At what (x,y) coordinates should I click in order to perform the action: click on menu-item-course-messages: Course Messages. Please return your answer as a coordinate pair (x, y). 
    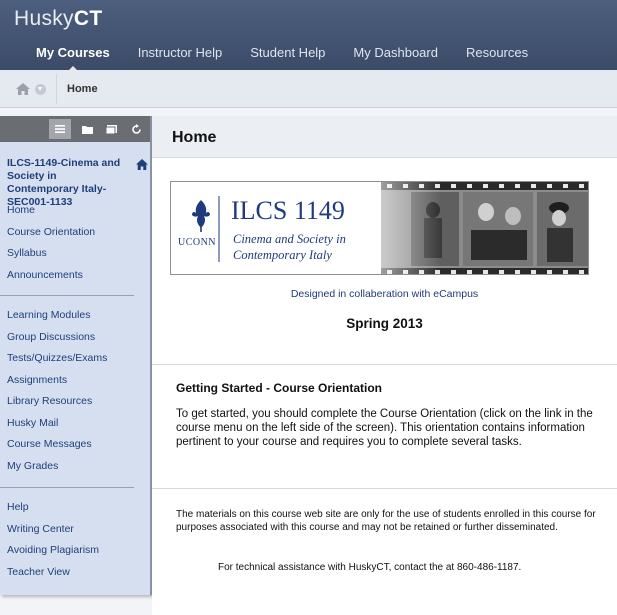
    Looking at the image, I should click on (75, 445).